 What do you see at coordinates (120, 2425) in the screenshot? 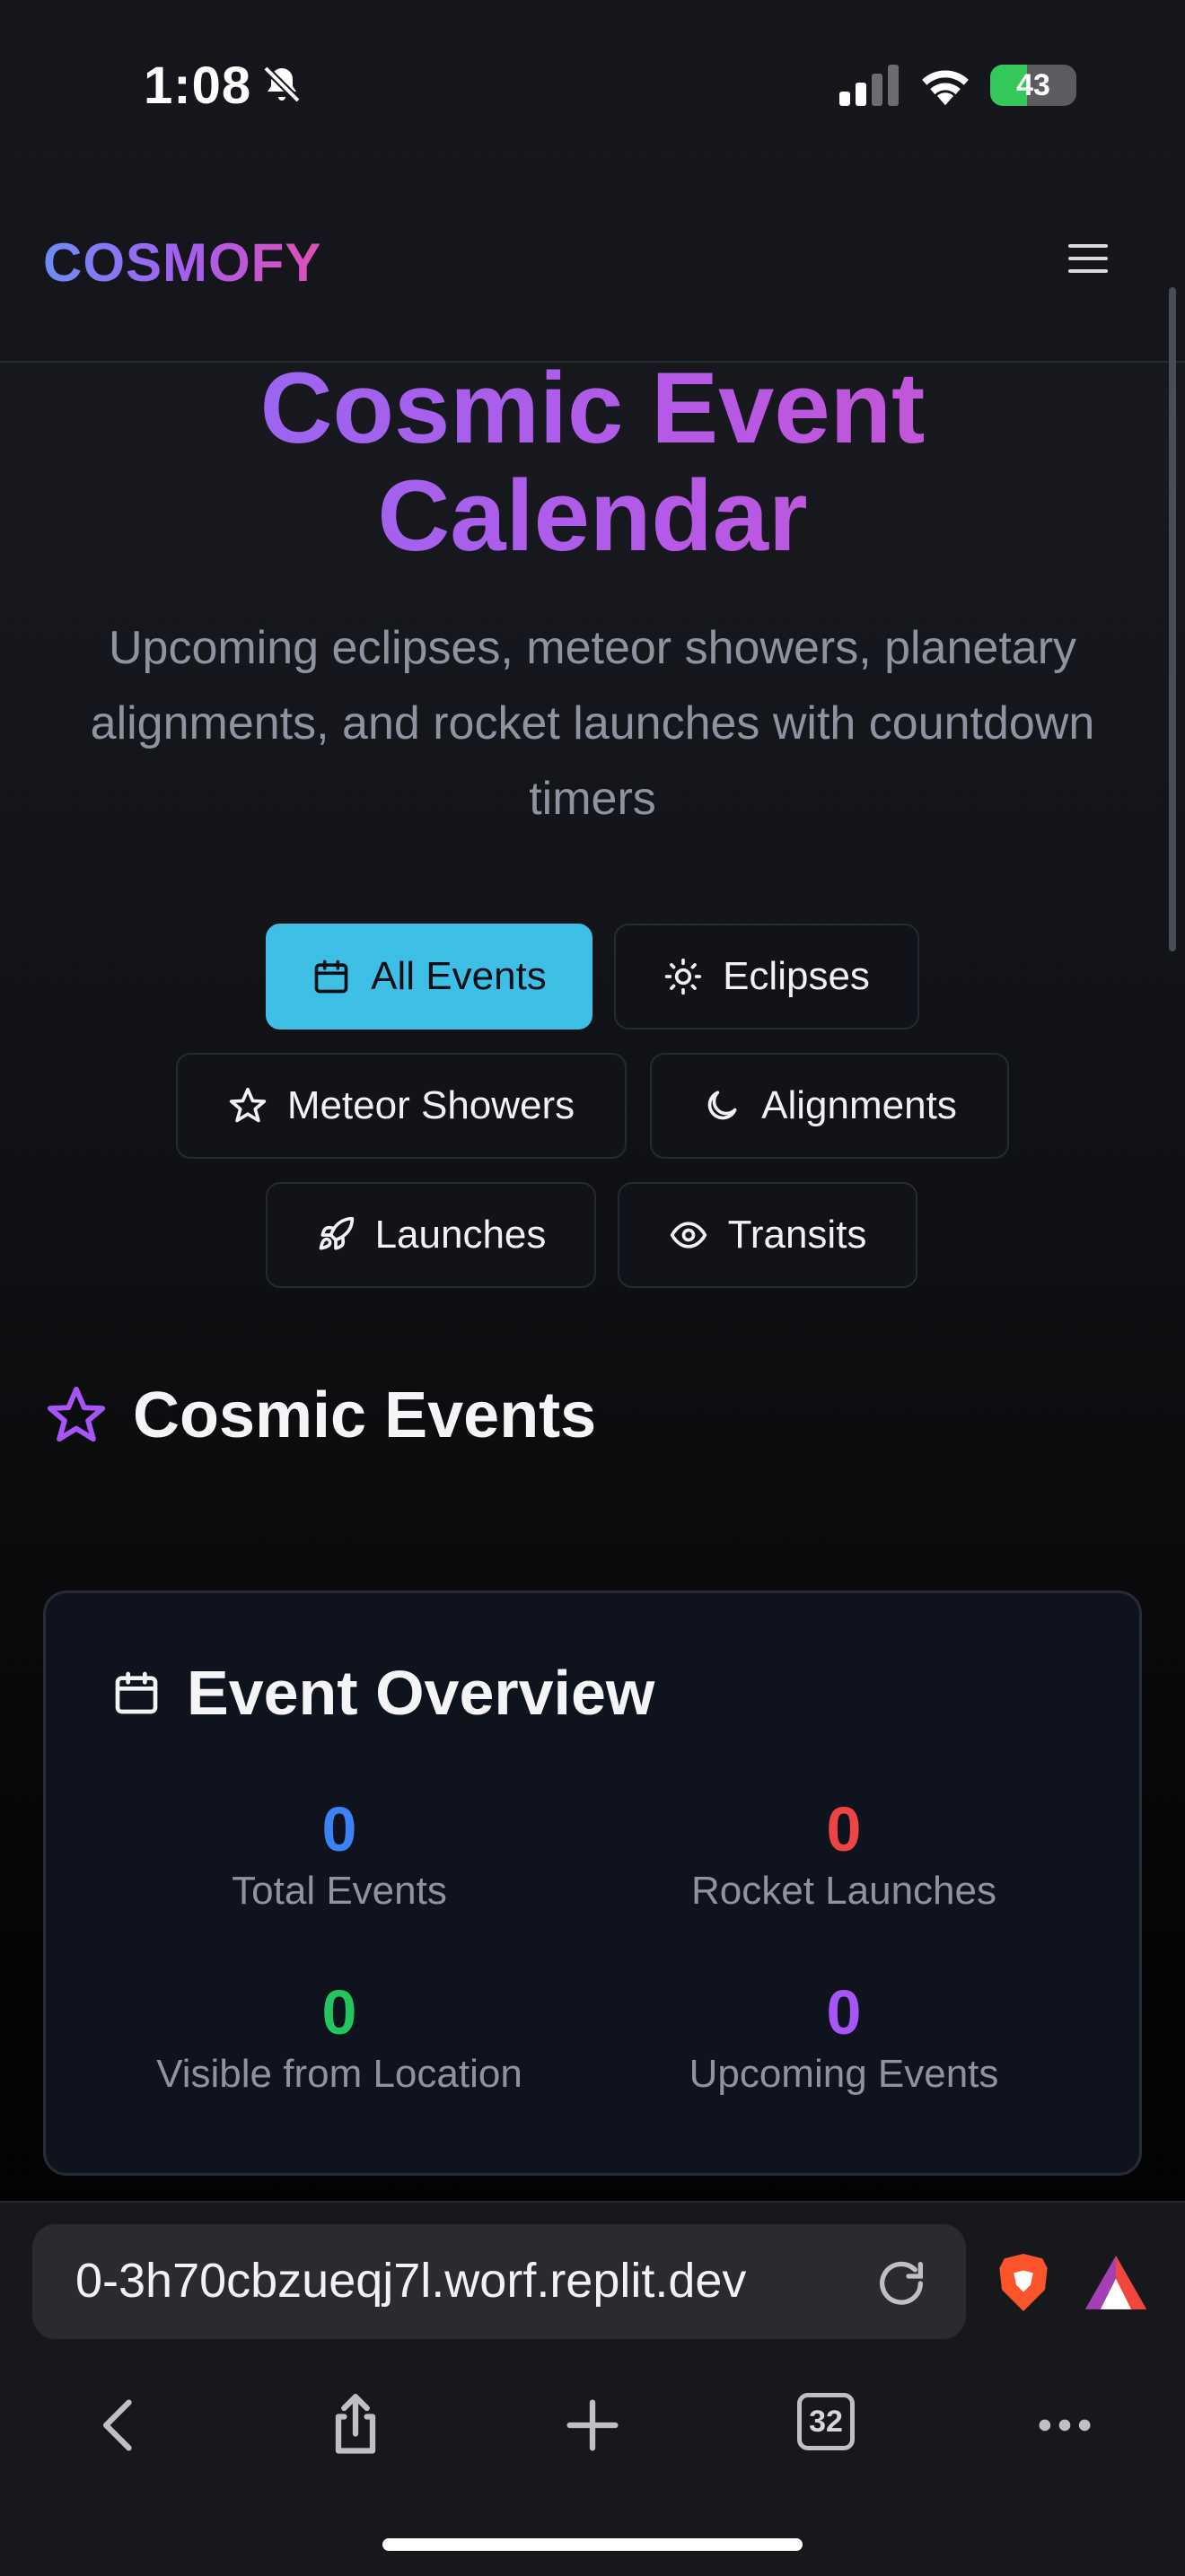
I see `back-icon` at bounding box center [120, 2425].